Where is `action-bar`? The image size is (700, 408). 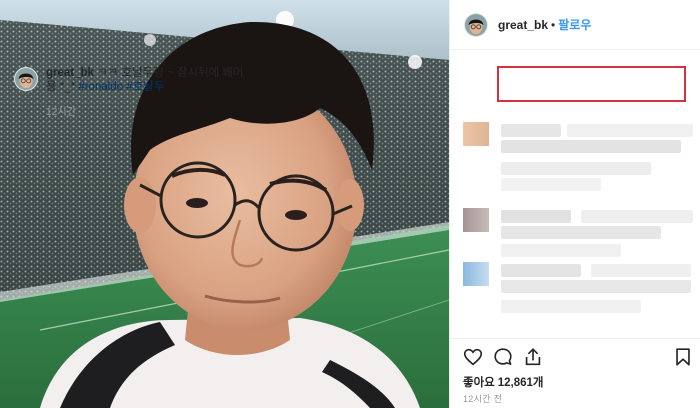 action-bar is located at coordinates (577, 358).